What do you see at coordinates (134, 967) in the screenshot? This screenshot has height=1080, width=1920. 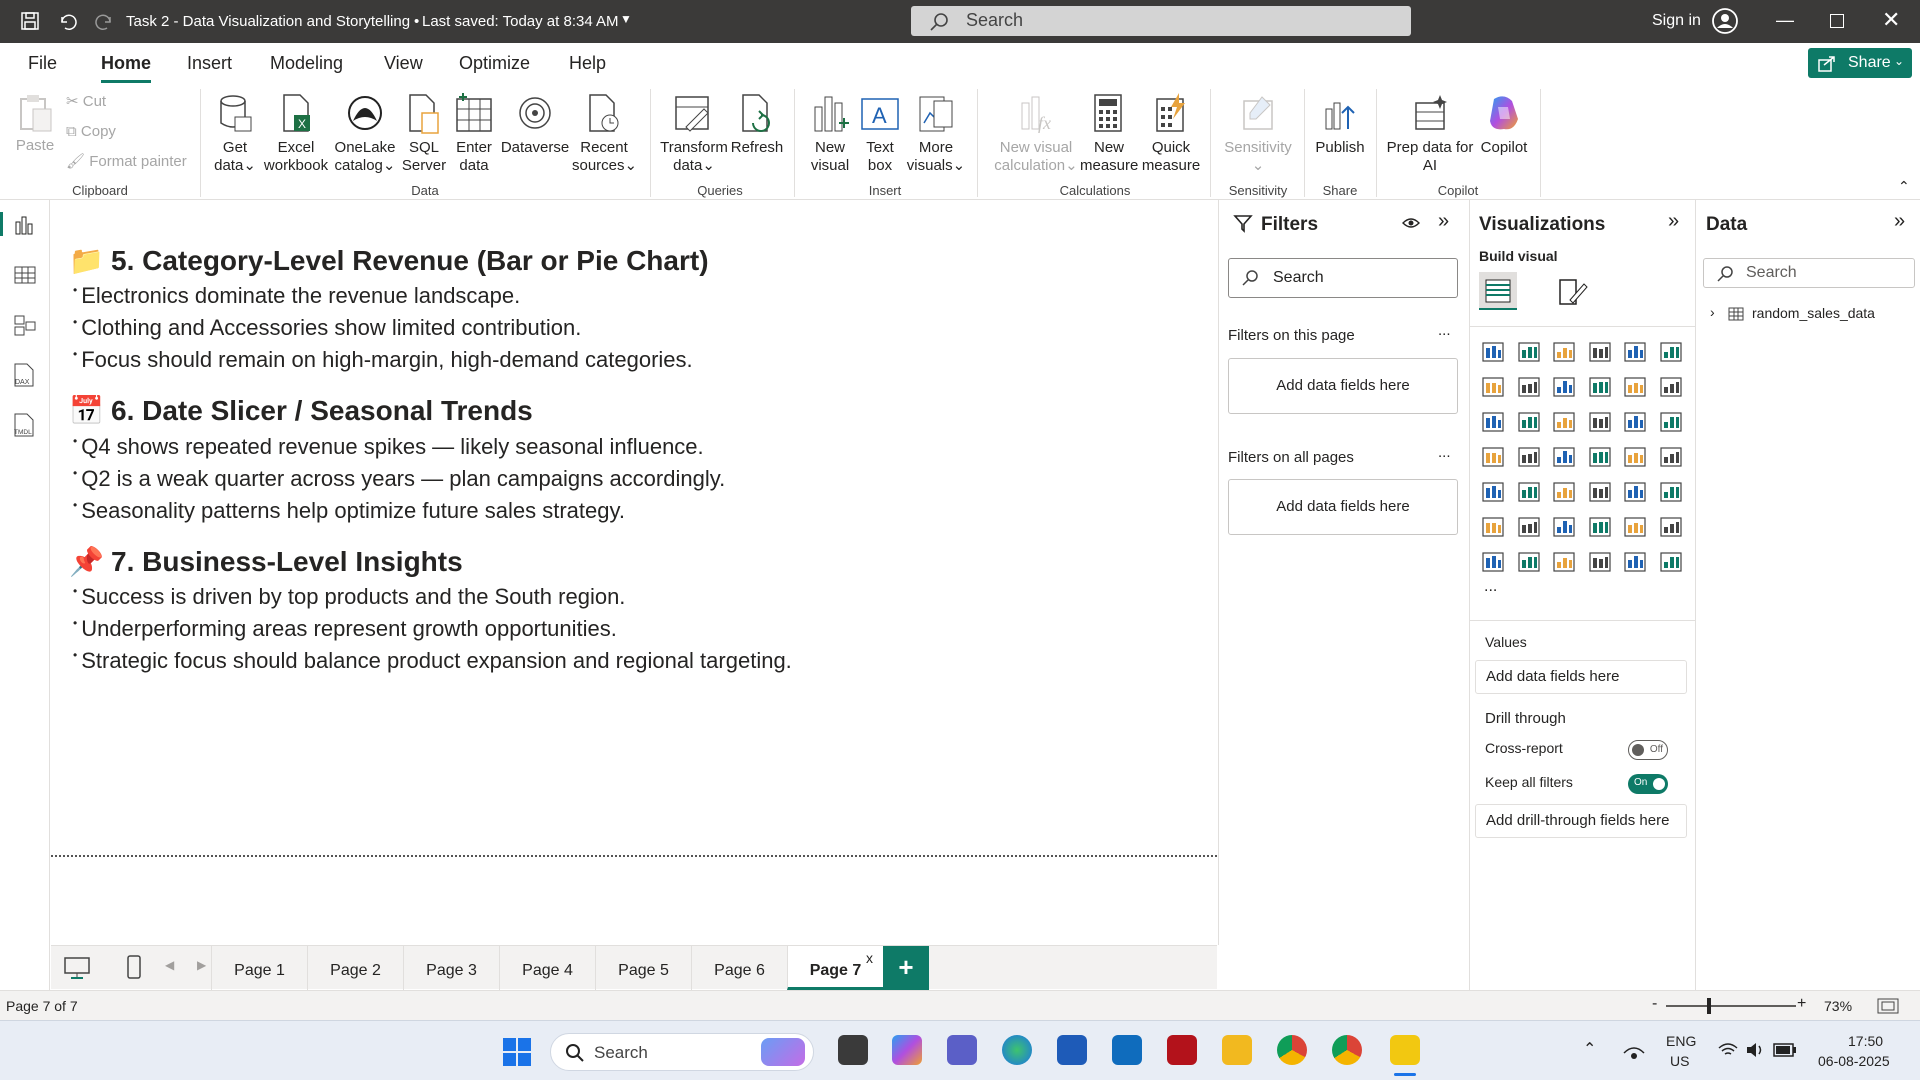 I see `mobile-layout-icon` at bounding box center [134, 967].